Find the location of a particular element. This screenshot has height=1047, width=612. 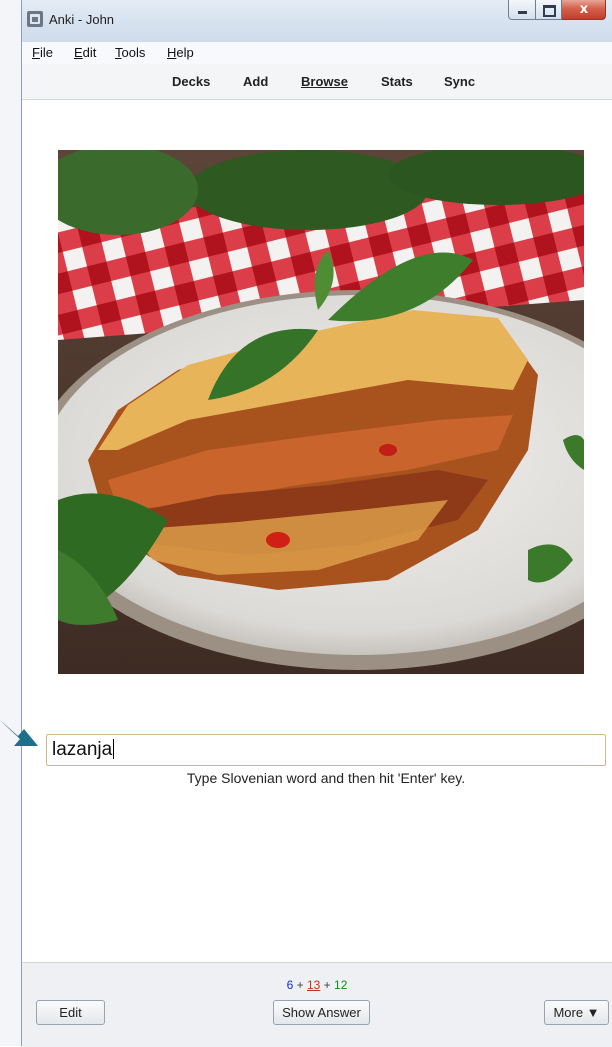

minimize-button is located at coordinates (522, 10).